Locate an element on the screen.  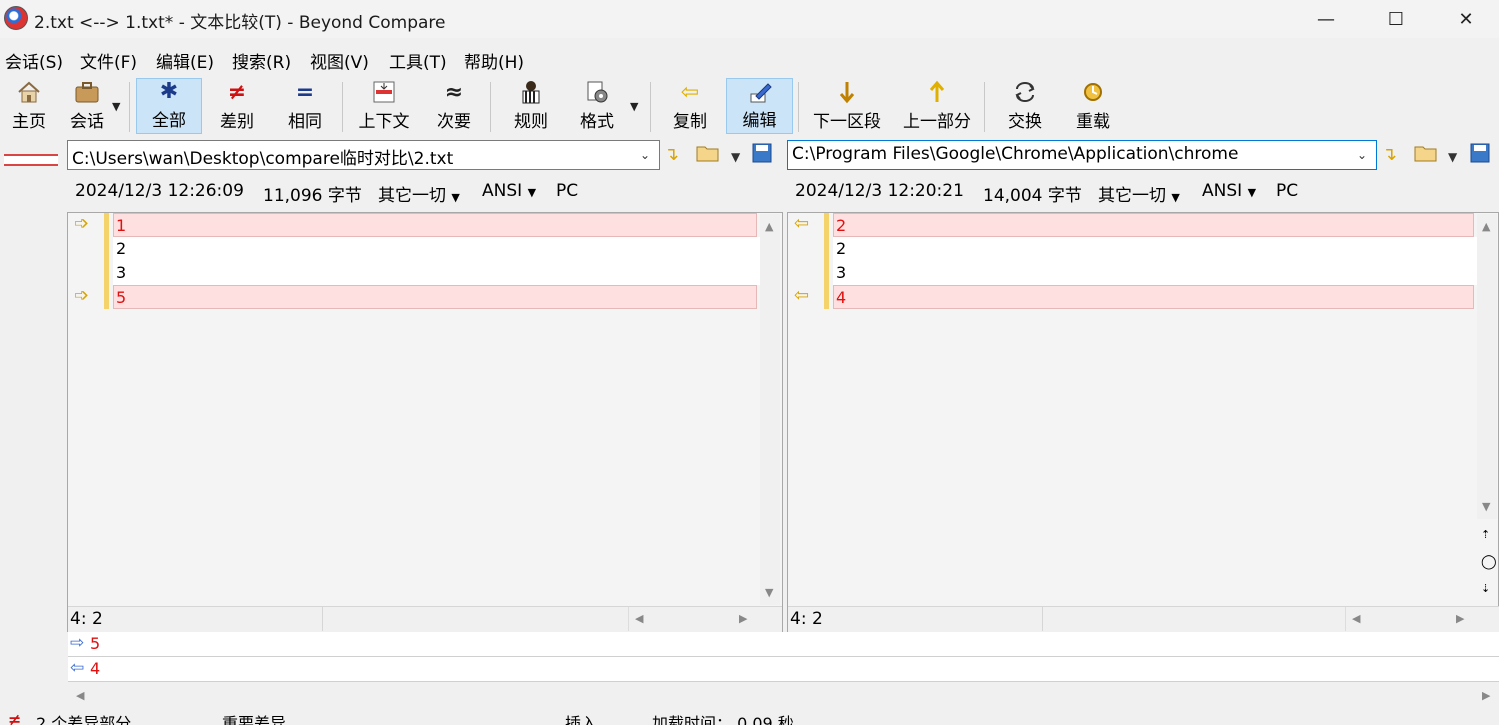
left-vertical-scrollbar: ▲ ▼ is located at coordinates (770, 409).